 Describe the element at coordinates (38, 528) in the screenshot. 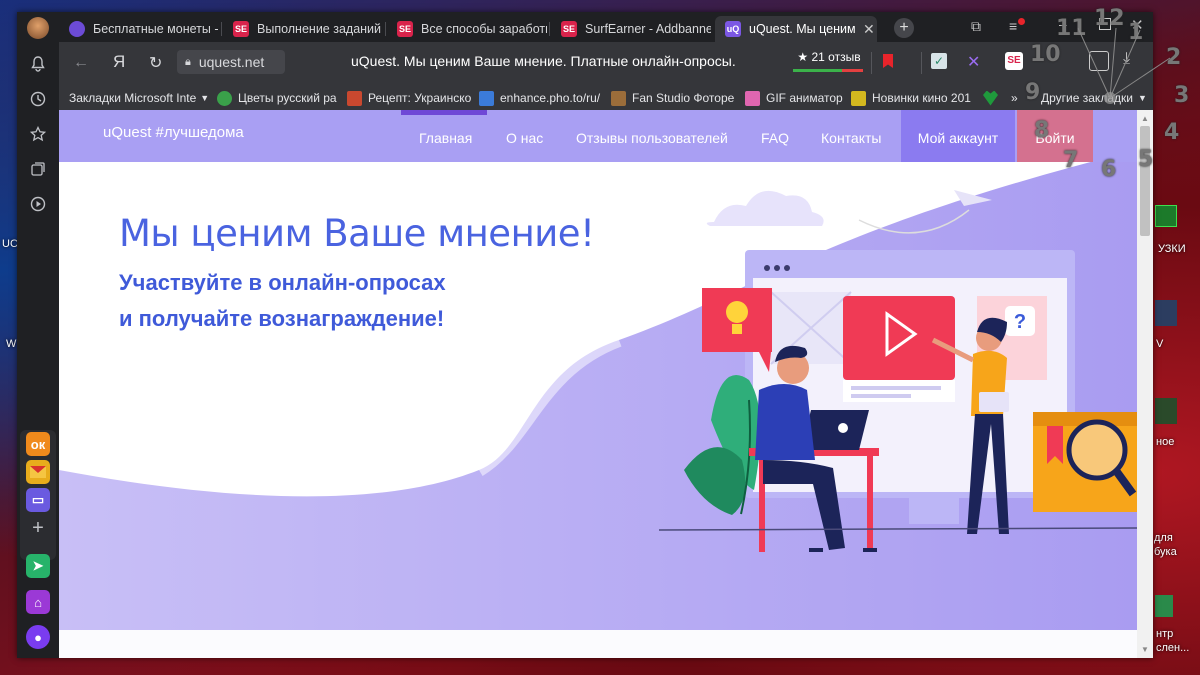

I see `add-panel-icon: +` at that location.